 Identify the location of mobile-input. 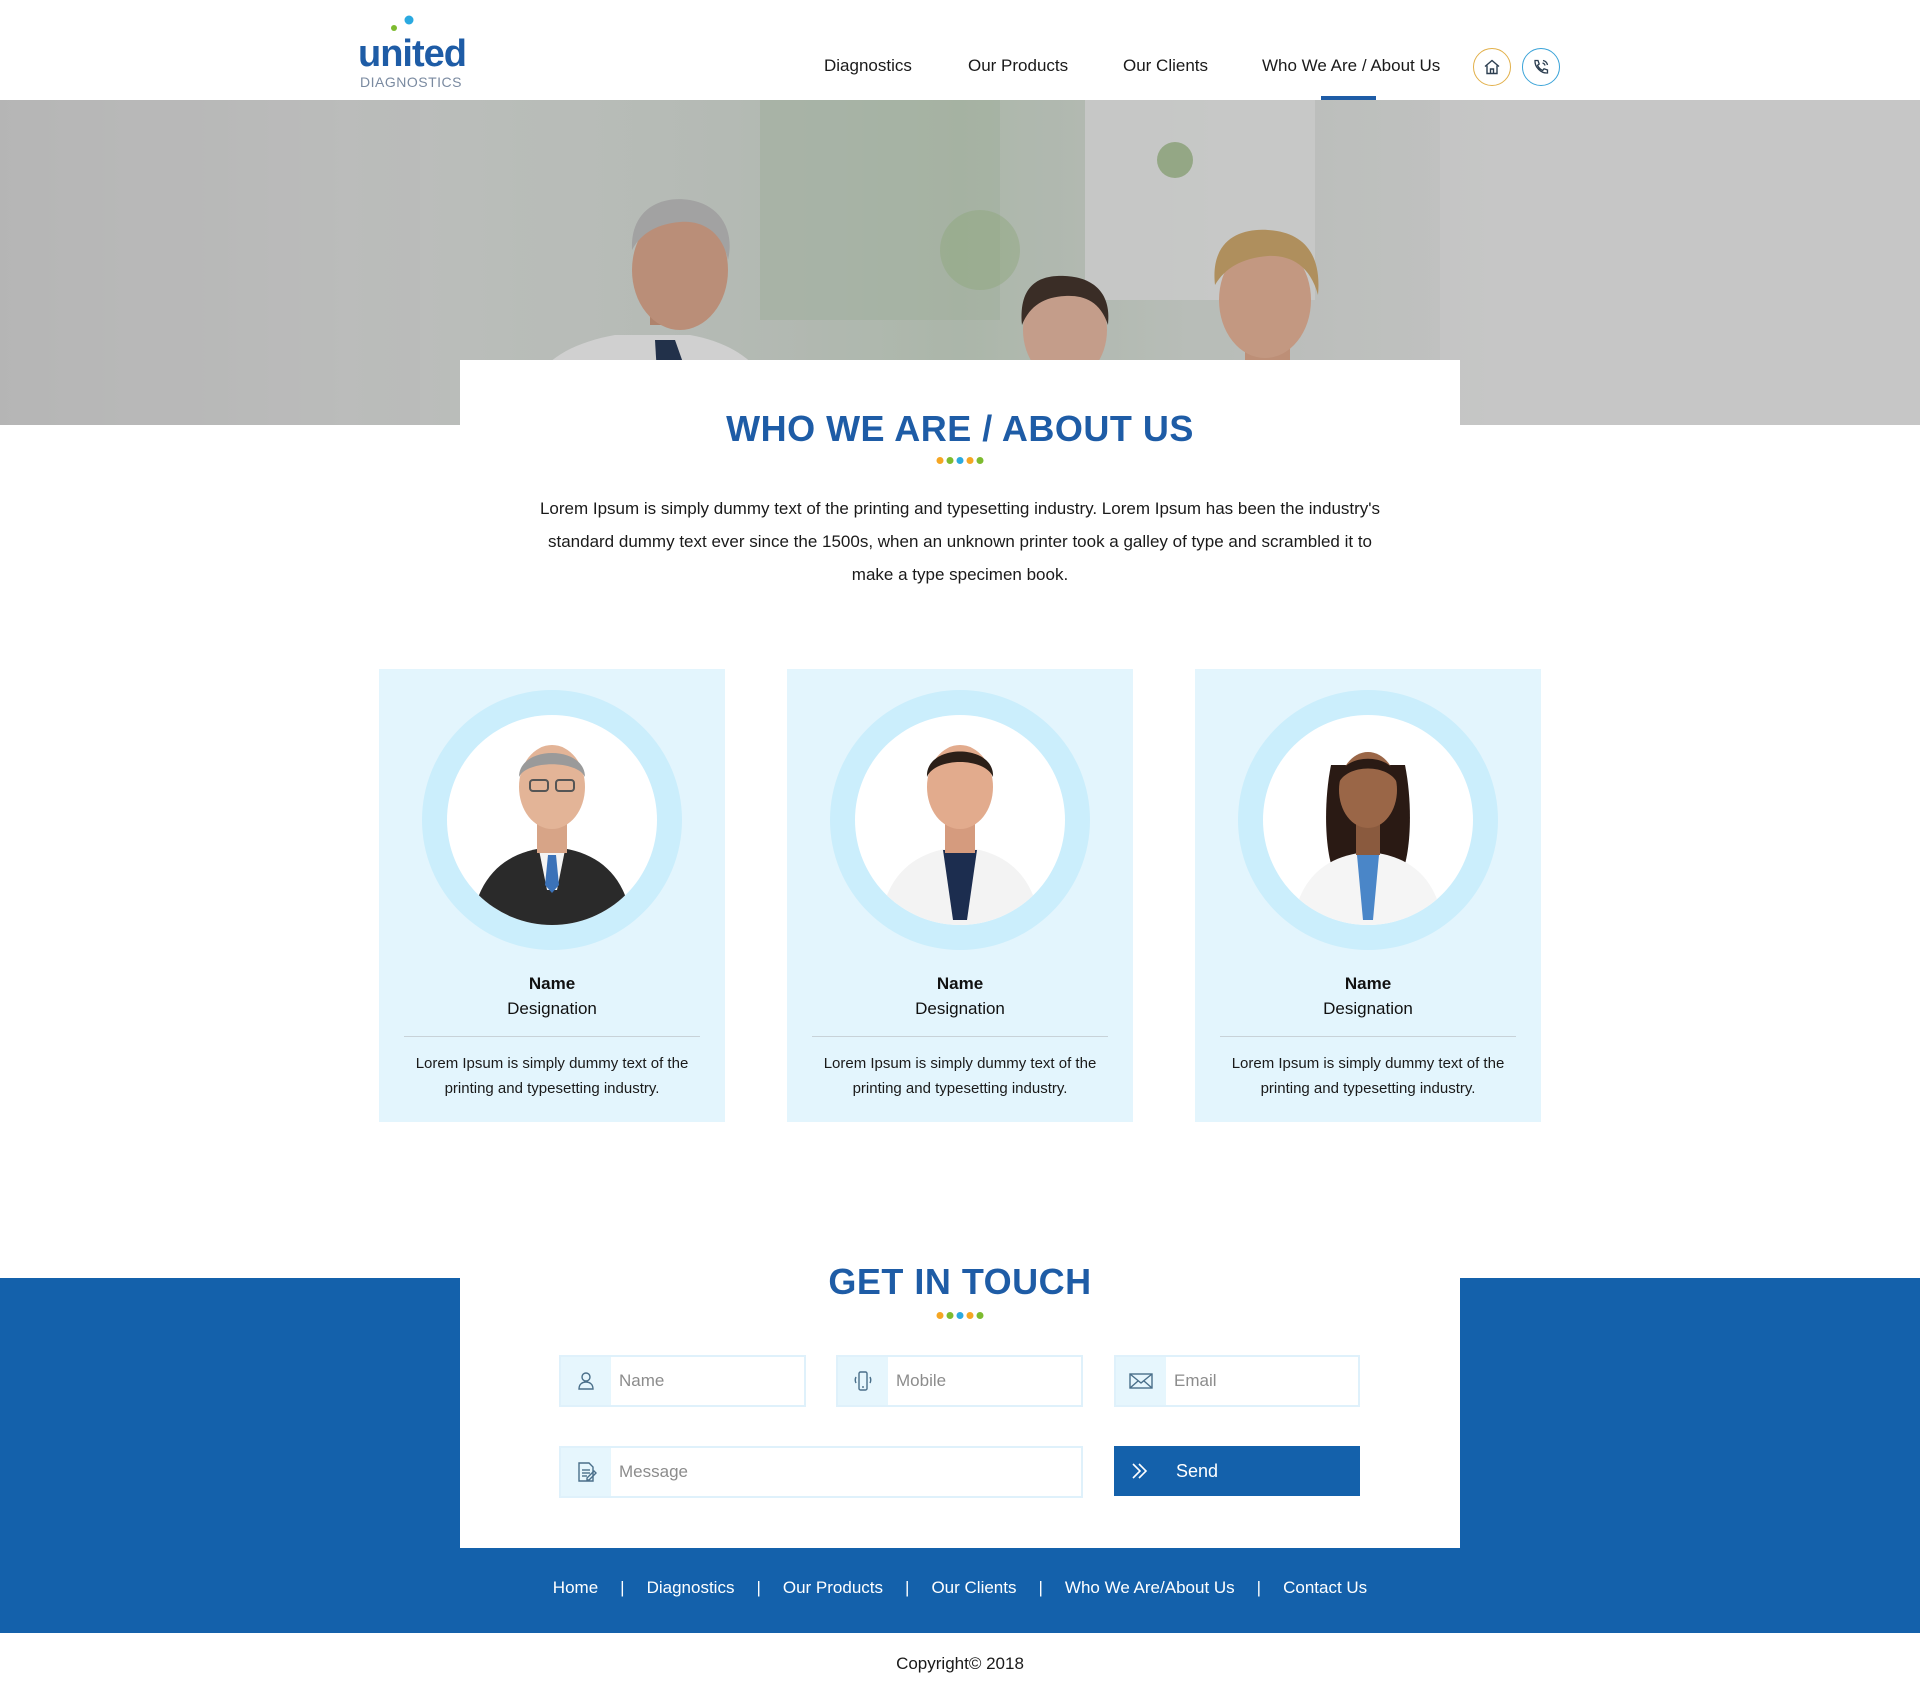
(984, 1381).